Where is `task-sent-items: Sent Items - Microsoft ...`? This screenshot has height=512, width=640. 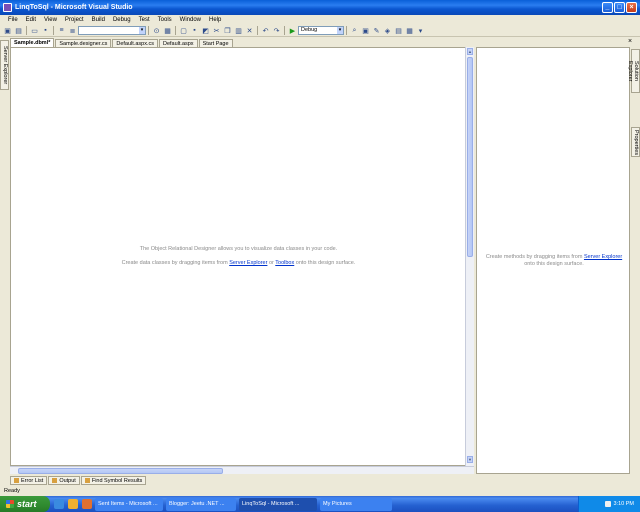
task-sent-items: Sent Items - Microsoft ... is located at coordinates (129, 504).